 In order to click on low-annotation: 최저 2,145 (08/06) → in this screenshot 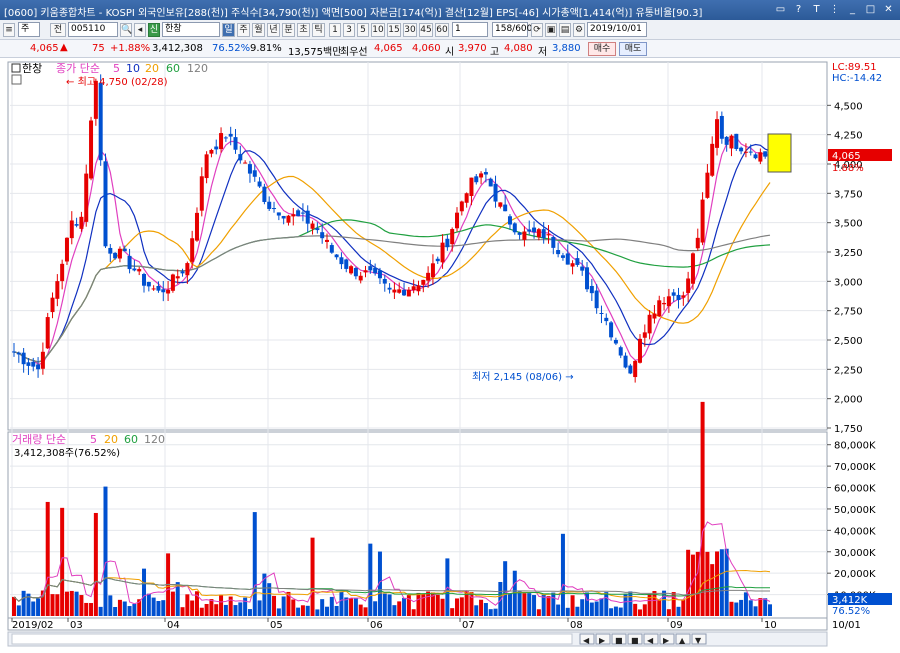, I will do `click(523, 377)`.